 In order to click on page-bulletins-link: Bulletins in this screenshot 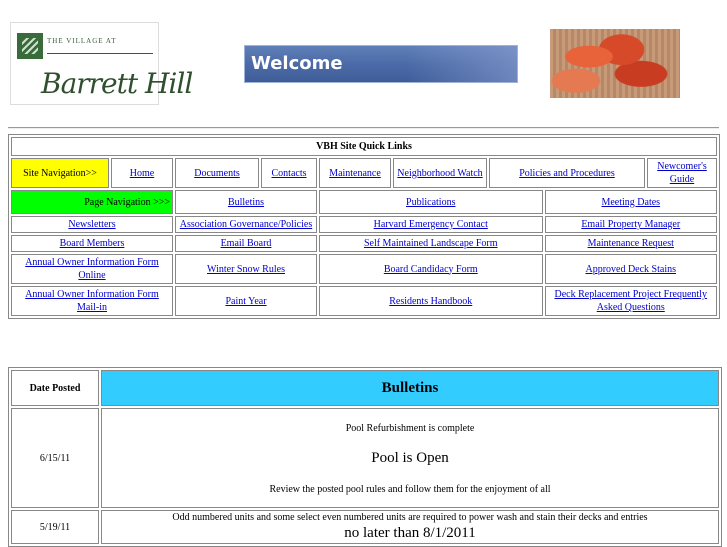, I will do `click(246, 202)`.